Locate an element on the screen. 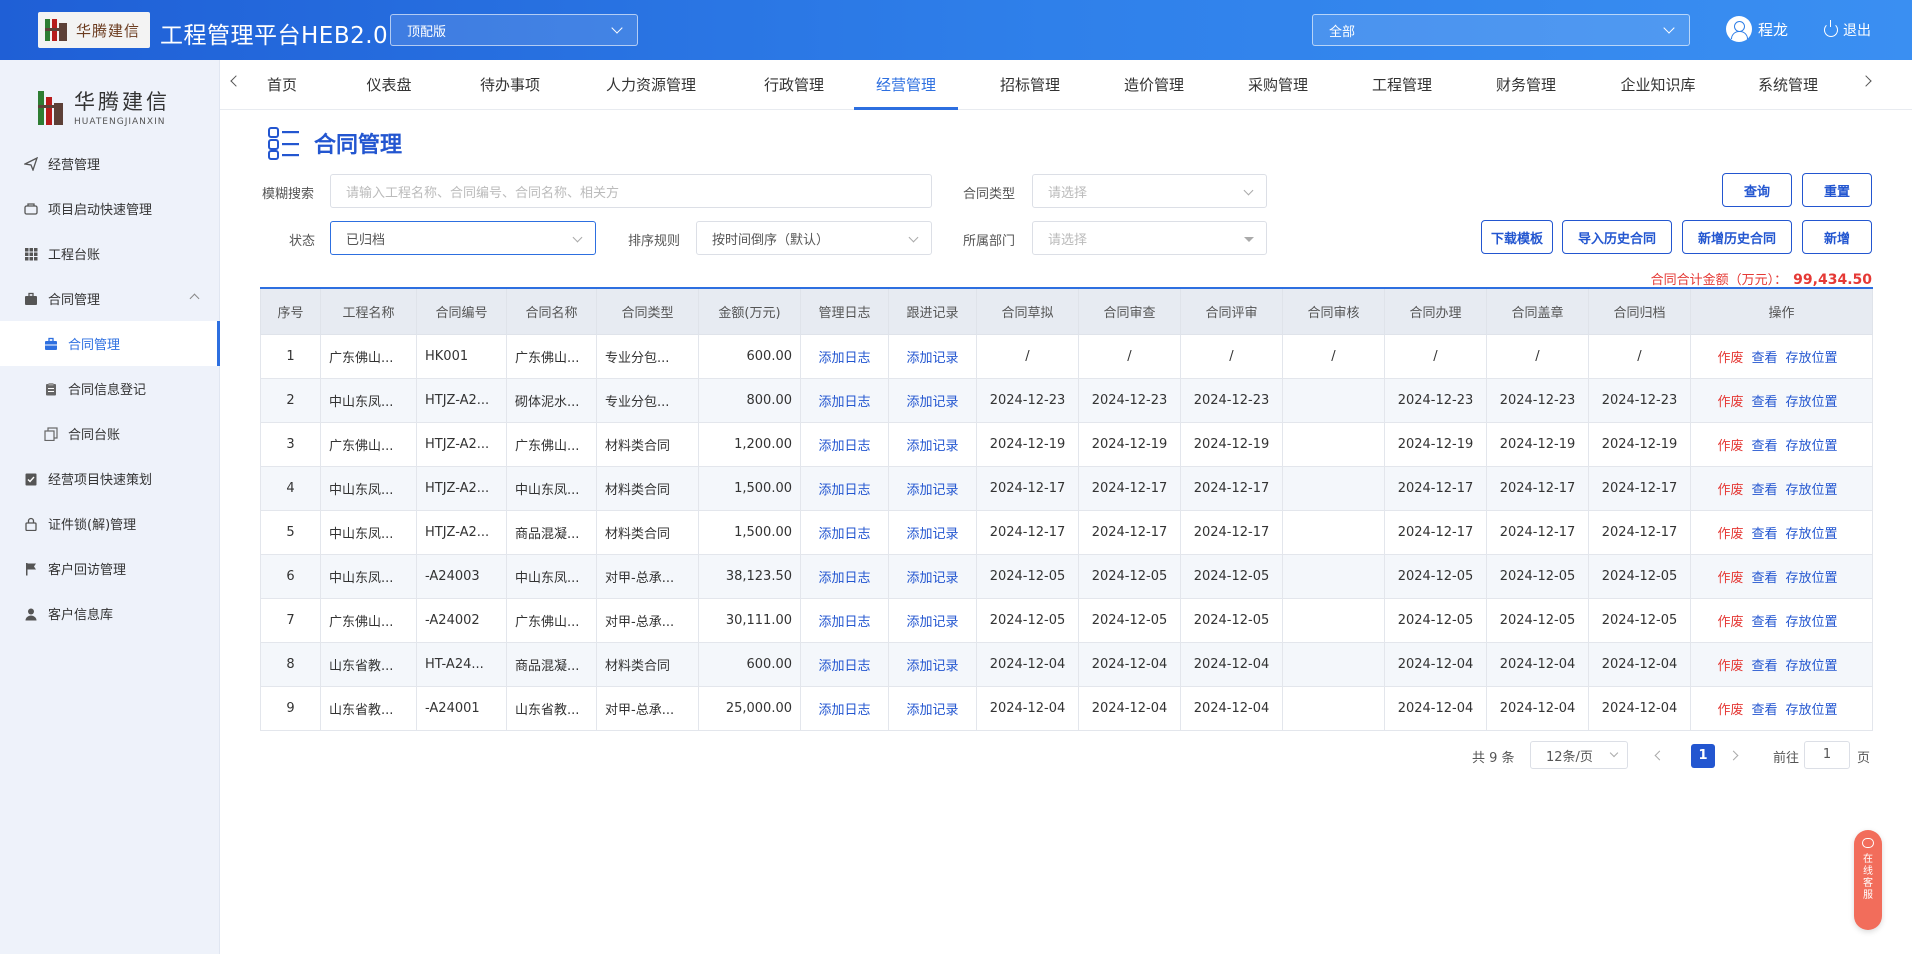  sidebar-item-certificate-lock: 证件锁(解)管理 is located at coordinates (110, 523).